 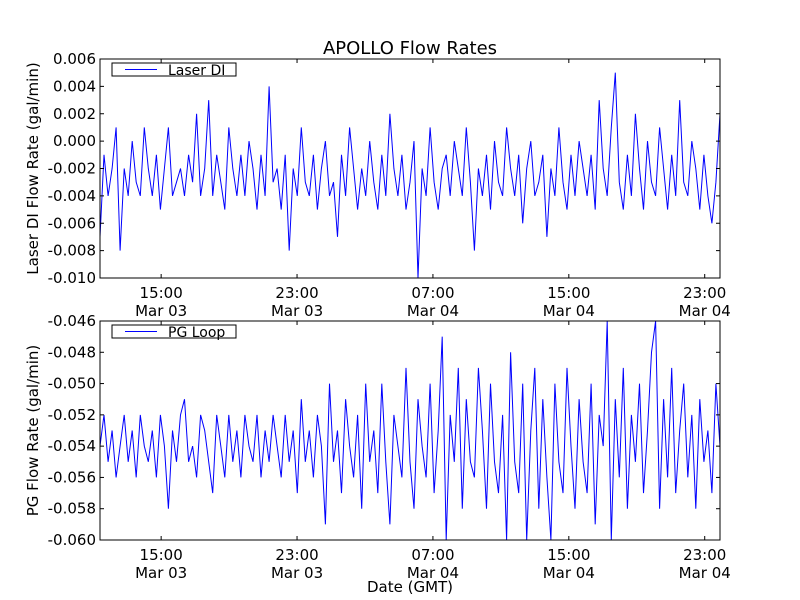 What do you see at coordinates (72, 321) in the screenshot?
I see `y-tick-label: -0.046` at bounding box center [72, 321].